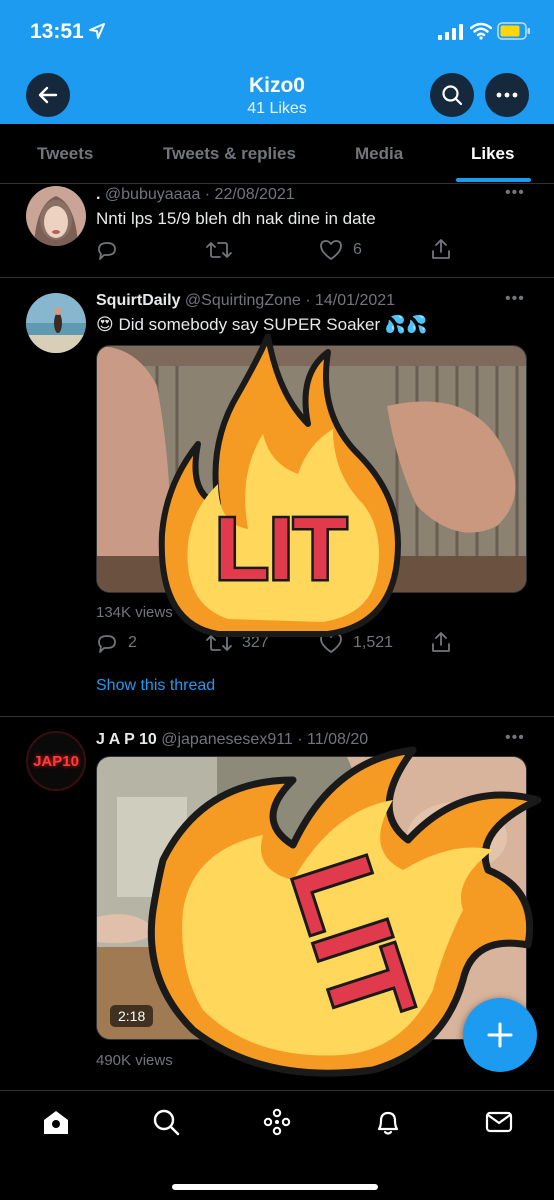  I want to click on status-bar: 13:51, so click(277, 31).